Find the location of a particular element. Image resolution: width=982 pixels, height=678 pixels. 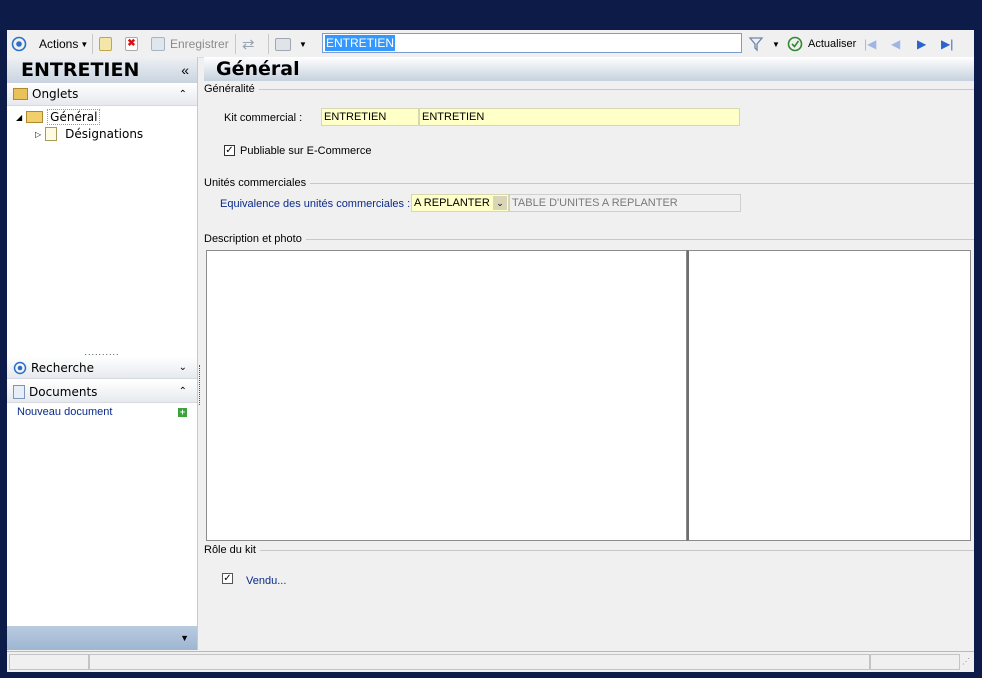

new-document-link: Nouveau document is located at coordinates (64, 412).